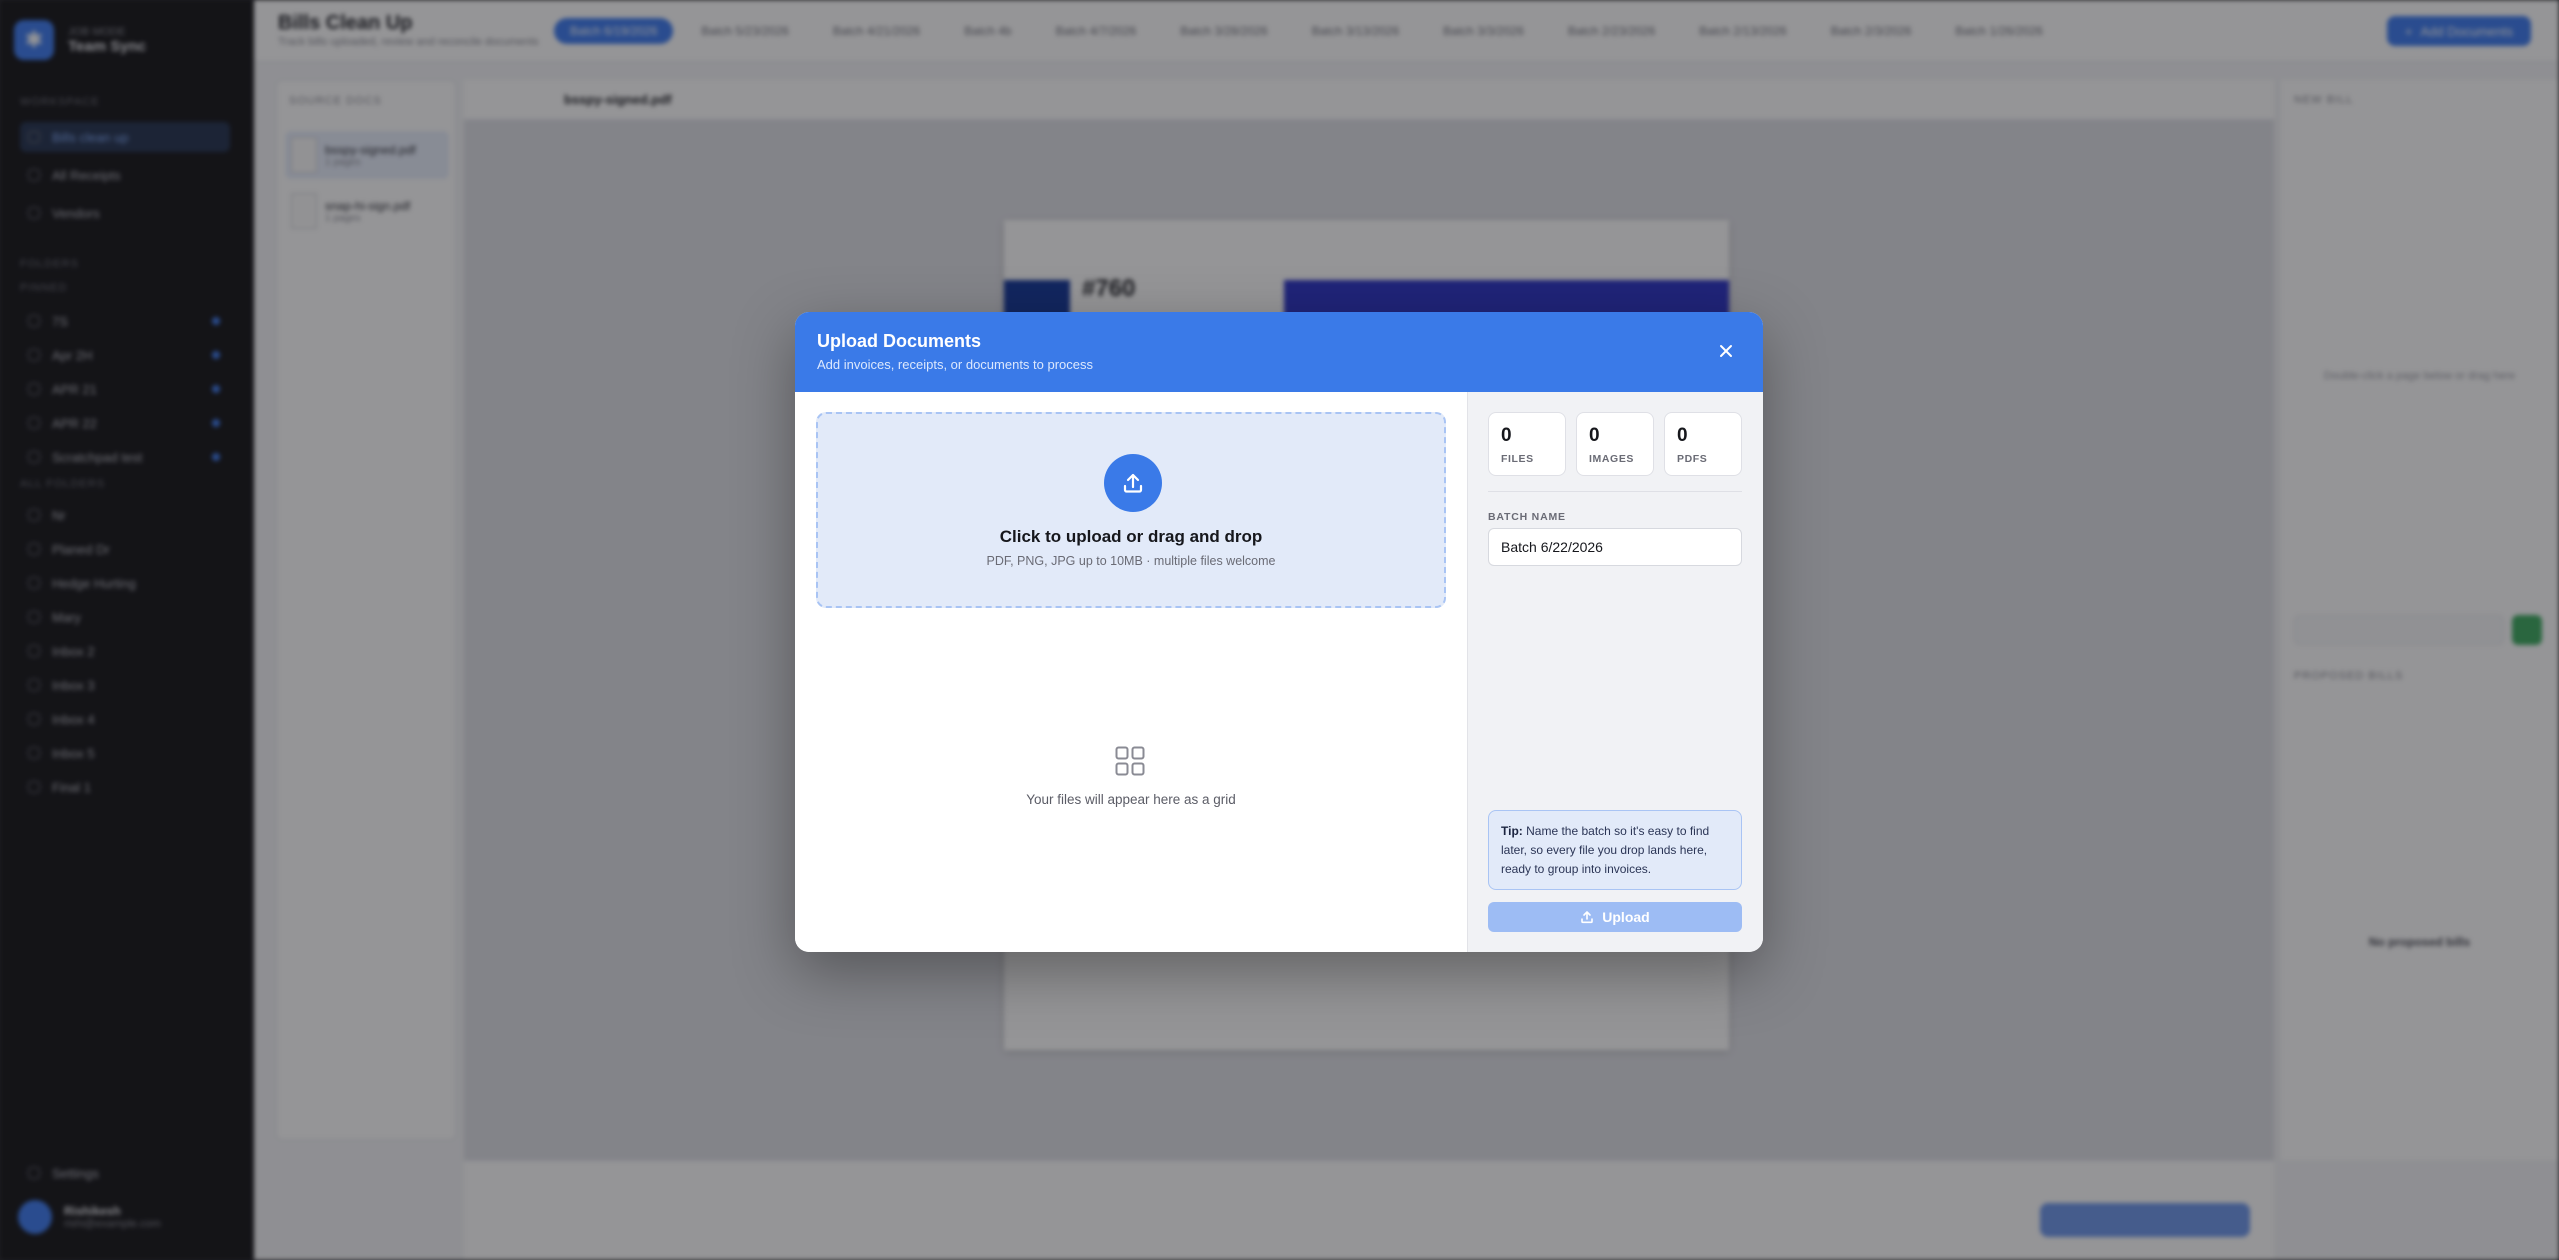 Image resolution: width=2559 pixels, height=1260 pixels. I want to click on grid-icon, so click(1130, 761).